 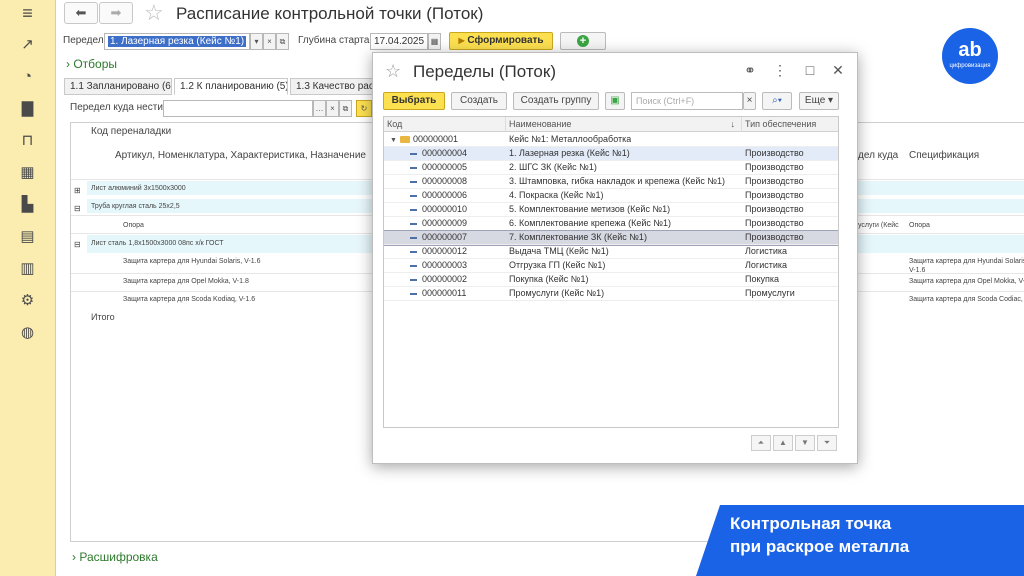 What do you see at coordinates (135, 207) in the screenshot?
I see `table-row: Труба круглая сталь 25х2,5` at bounding box center [135, 207].